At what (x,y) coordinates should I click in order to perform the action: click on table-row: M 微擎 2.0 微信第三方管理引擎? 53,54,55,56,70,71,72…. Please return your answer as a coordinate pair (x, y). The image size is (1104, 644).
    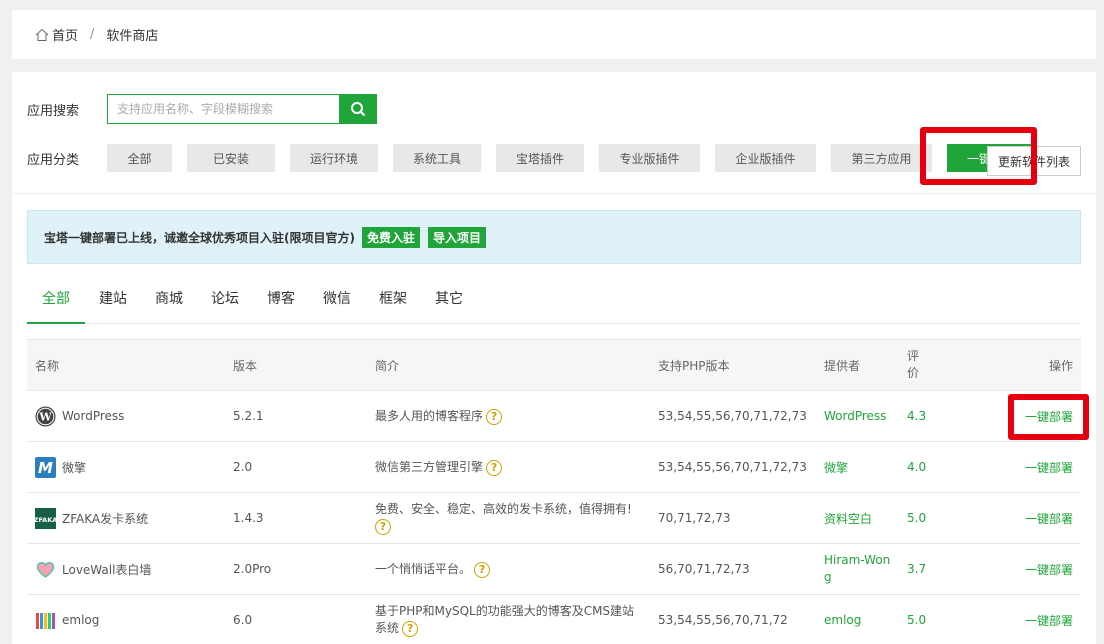
    Looking at the image, I should click on (554, 467).